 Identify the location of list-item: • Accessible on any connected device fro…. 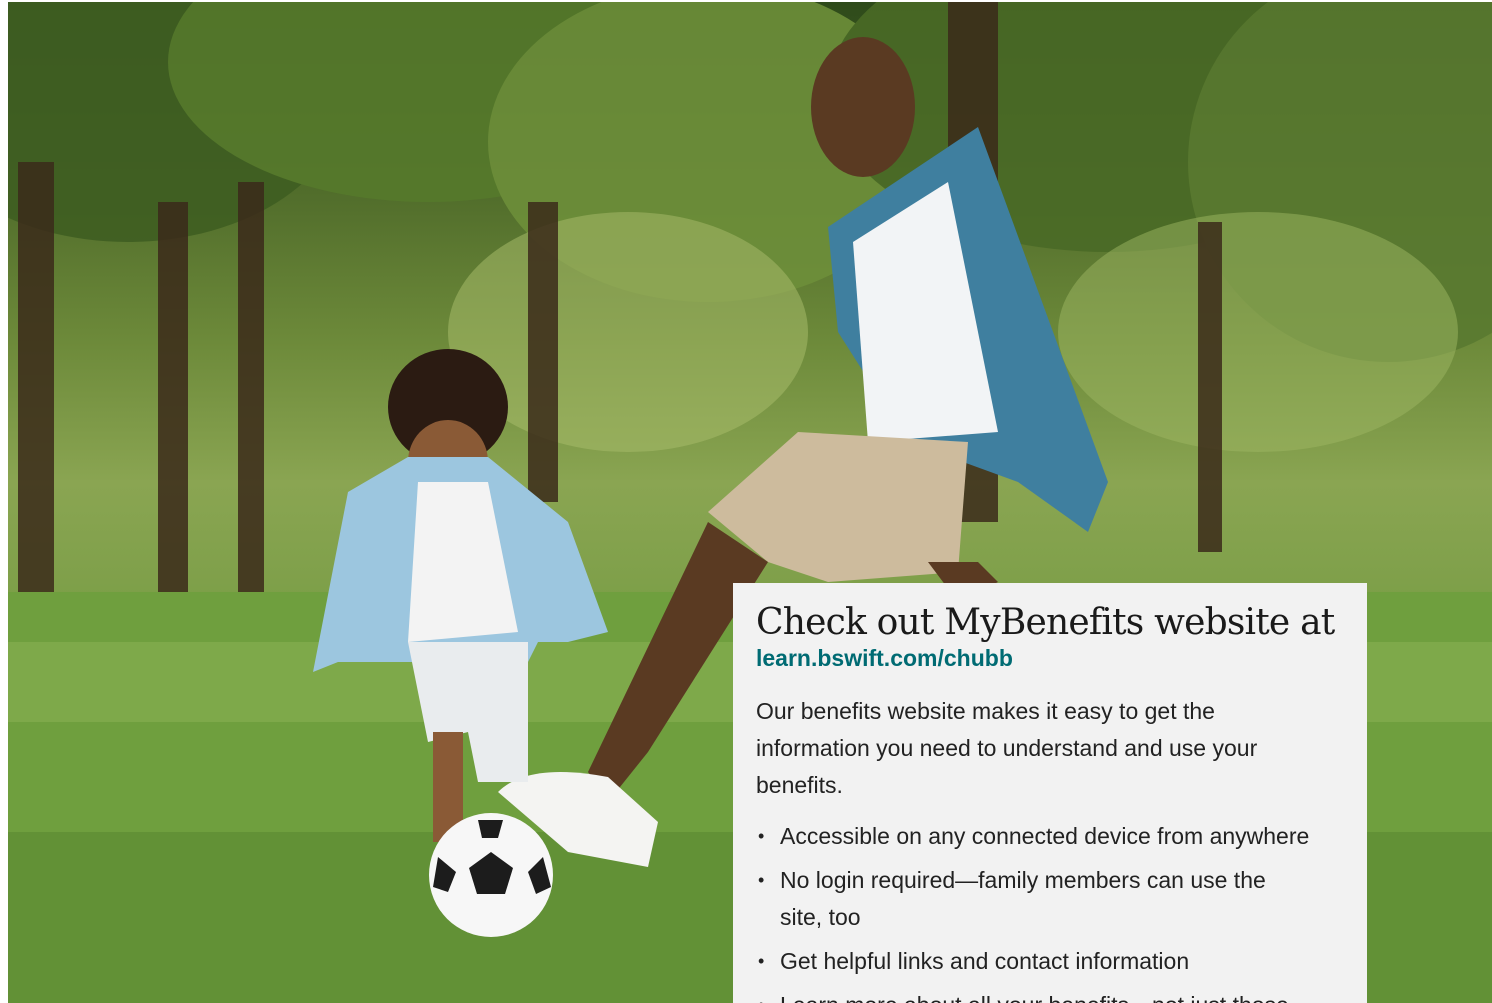
(1050, 836).